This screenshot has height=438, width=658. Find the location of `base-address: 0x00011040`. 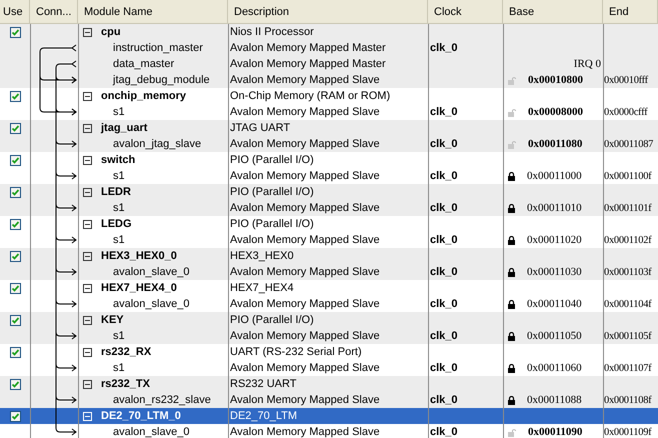

base-address: 0x00011040 is located at coordinates (554, 304).